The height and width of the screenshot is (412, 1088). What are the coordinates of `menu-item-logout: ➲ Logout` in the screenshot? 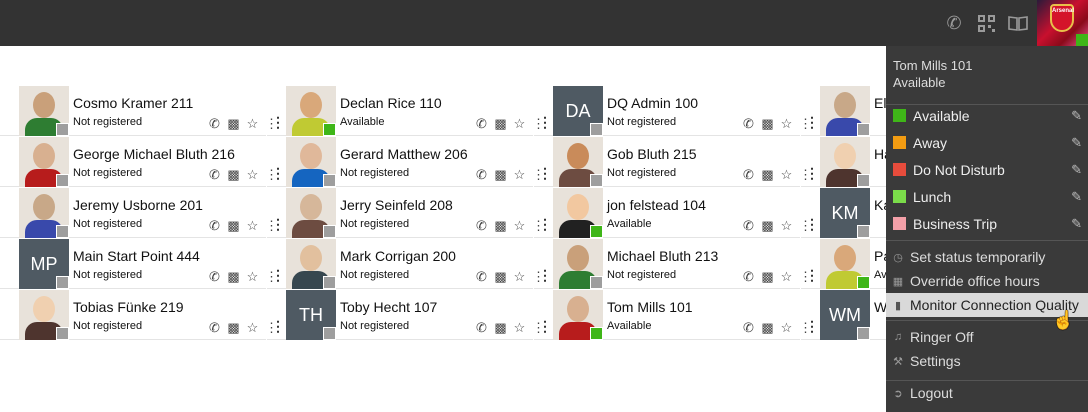 It's located at (987, 393).